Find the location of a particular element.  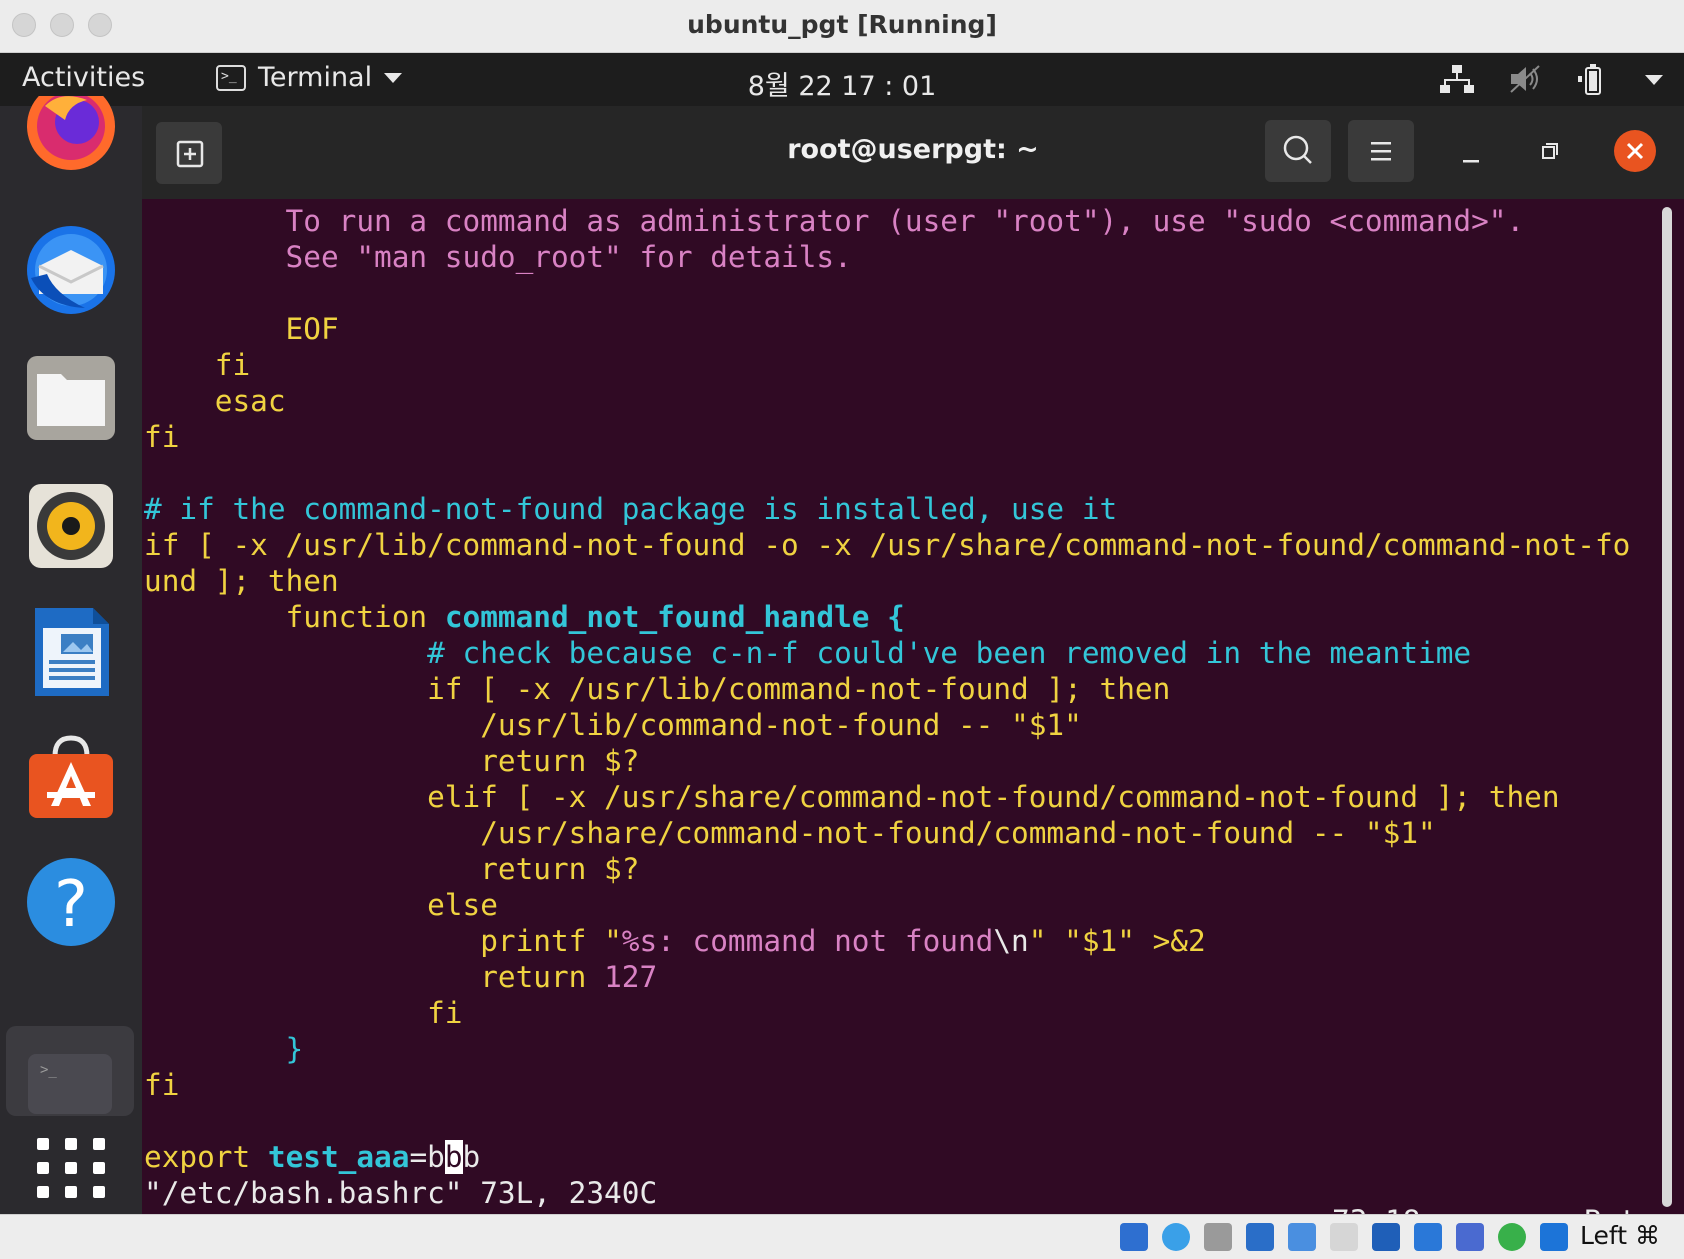

usb-icon is located at coordinates (1302, 1237).